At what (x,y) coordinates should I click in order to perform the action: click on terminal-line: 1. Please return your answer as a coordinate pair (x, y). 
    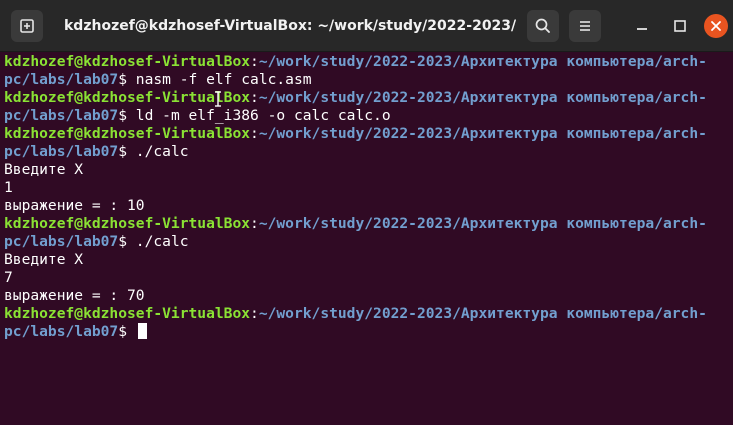
    Looking at the image, I should click on (365, 188).